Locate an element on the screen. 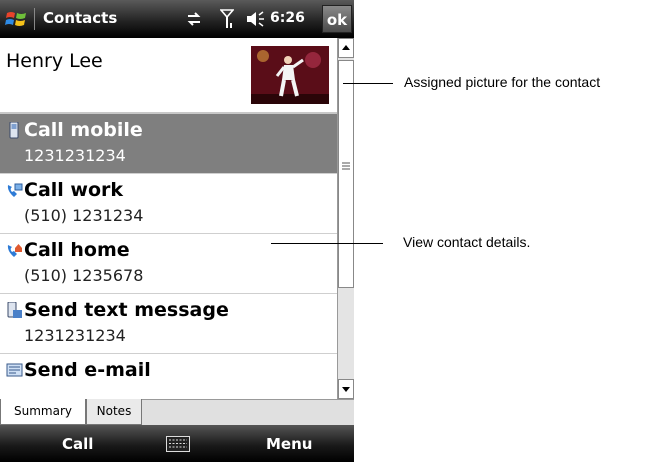 Image resolution: width=670 pixels, height=462 pixels. item-value: (510) 1231234 is located at coordinates (84, 215).